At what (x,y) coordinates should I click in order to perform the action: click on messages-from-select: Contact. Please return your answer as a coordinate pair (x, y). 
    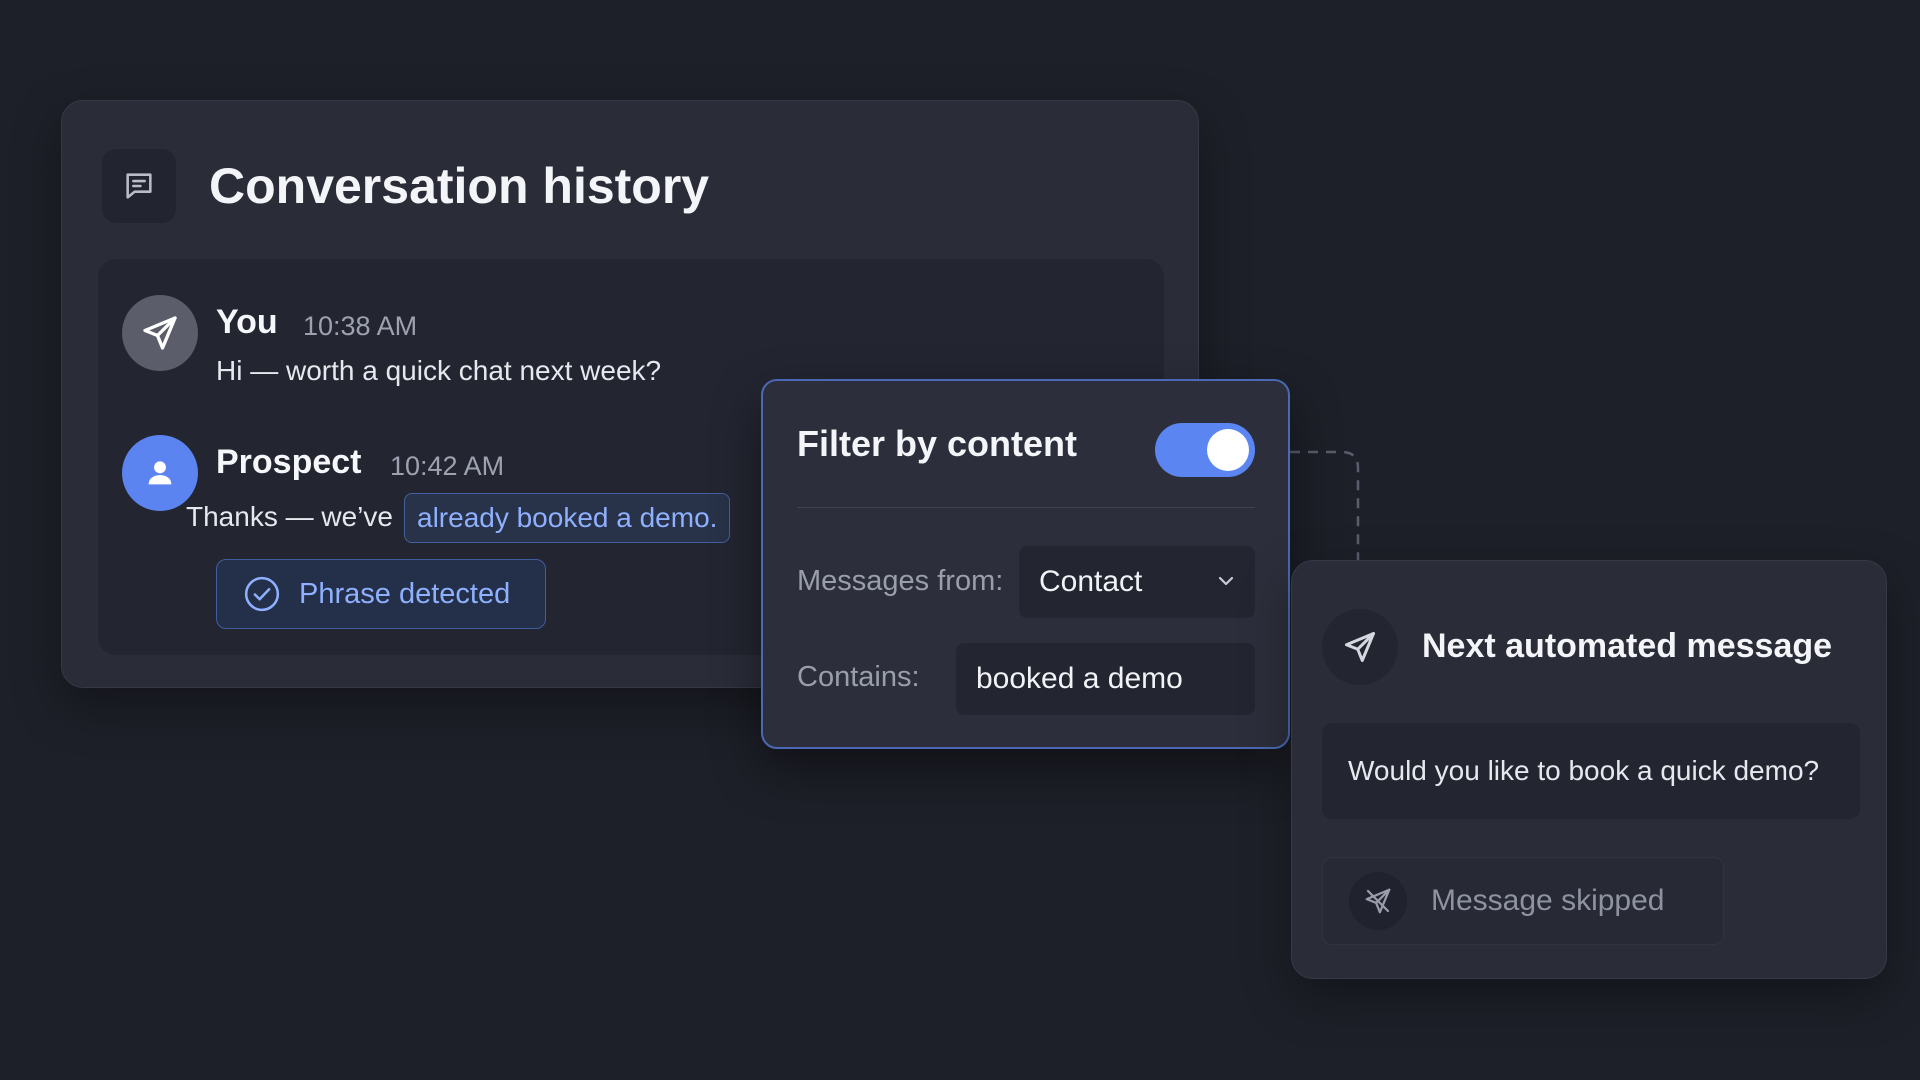
    Looking at the image, I should click on (1137, 582).